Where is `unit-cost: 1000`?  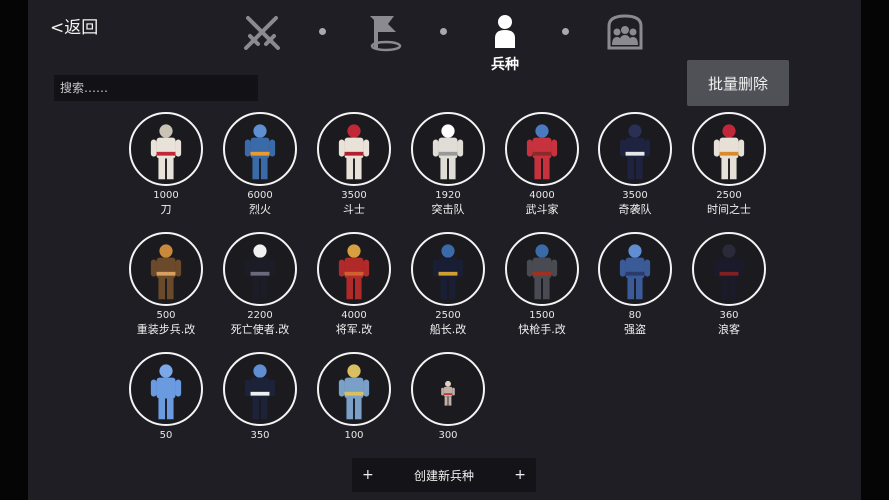 unit-cost: 1000 is located at coordinates (166, 195).